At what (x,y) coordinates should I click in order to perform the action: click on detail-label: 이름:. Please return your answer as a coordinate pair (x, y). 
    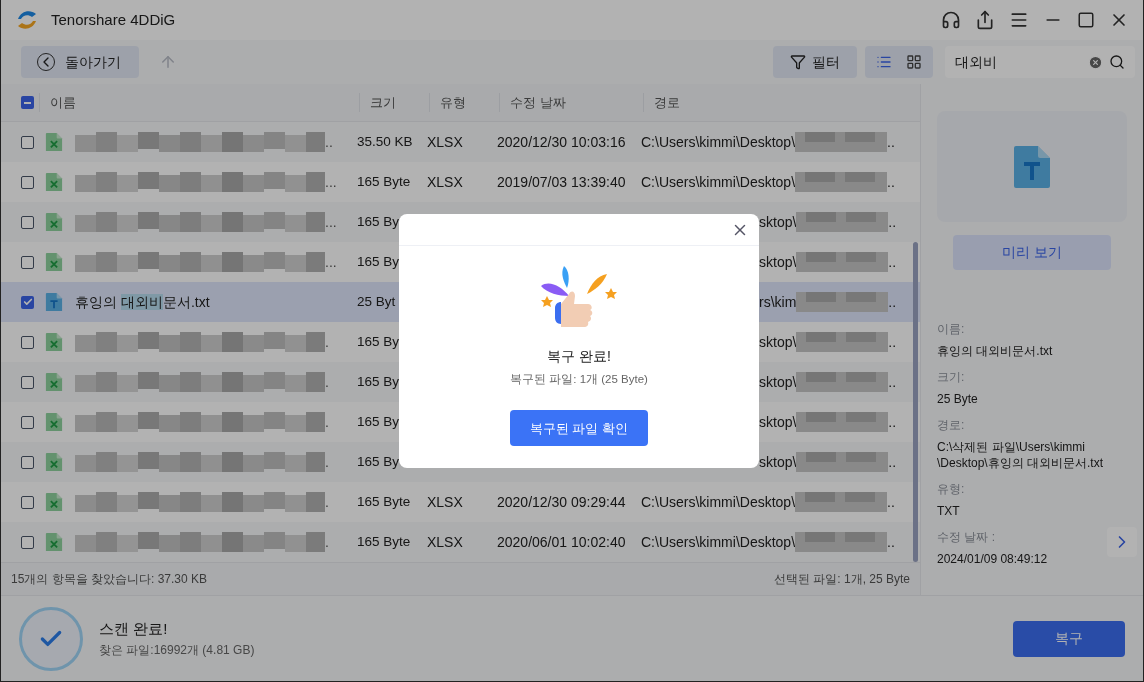
    Looking at the image, I should click on (951, 329).